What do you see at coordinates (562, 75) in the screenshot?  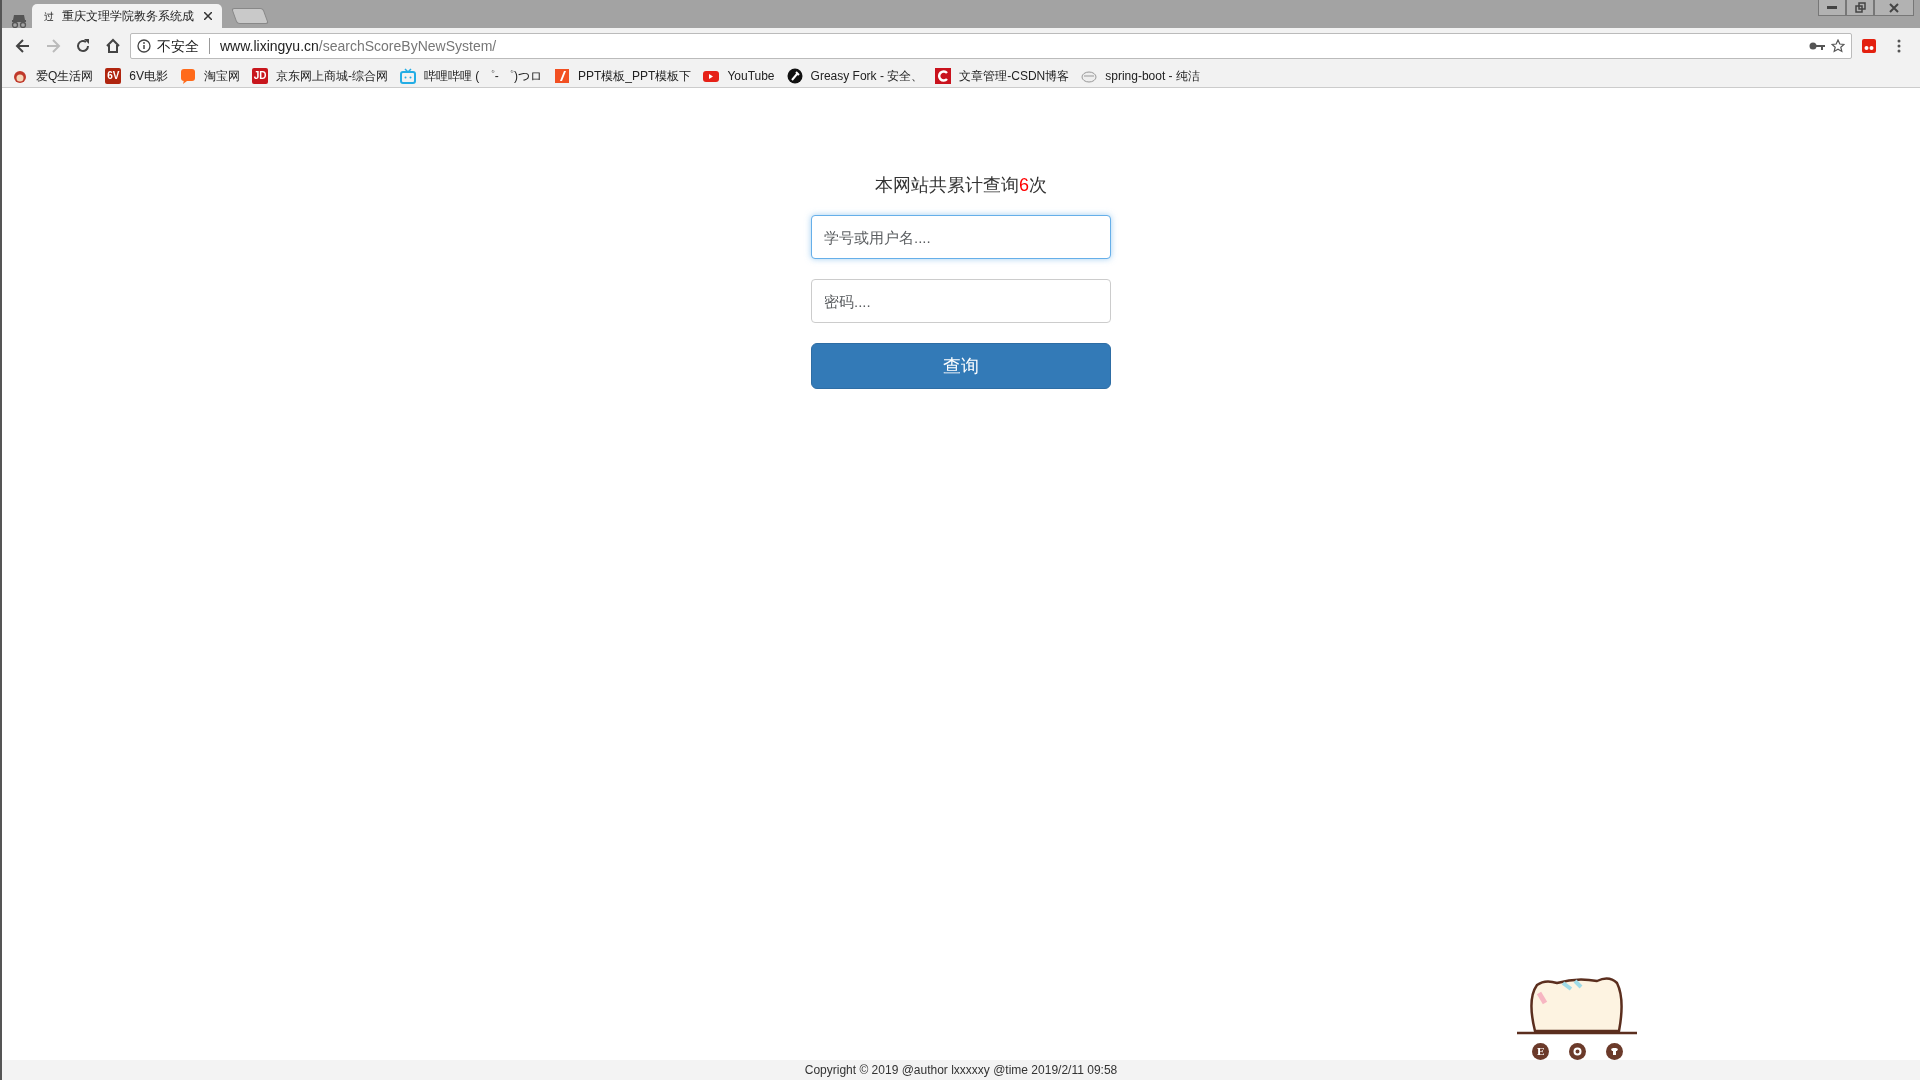 I see `slanted-bar-icon` at bounding box center [562, 75].